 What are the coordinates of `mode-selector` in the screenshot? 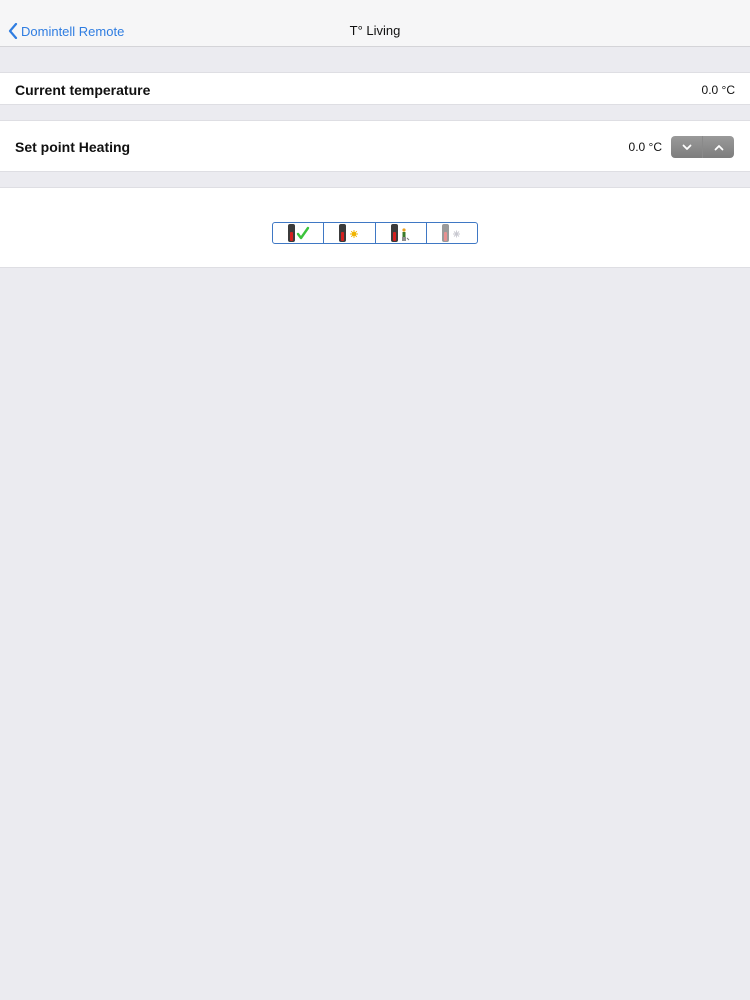 It's located at (375, 233).